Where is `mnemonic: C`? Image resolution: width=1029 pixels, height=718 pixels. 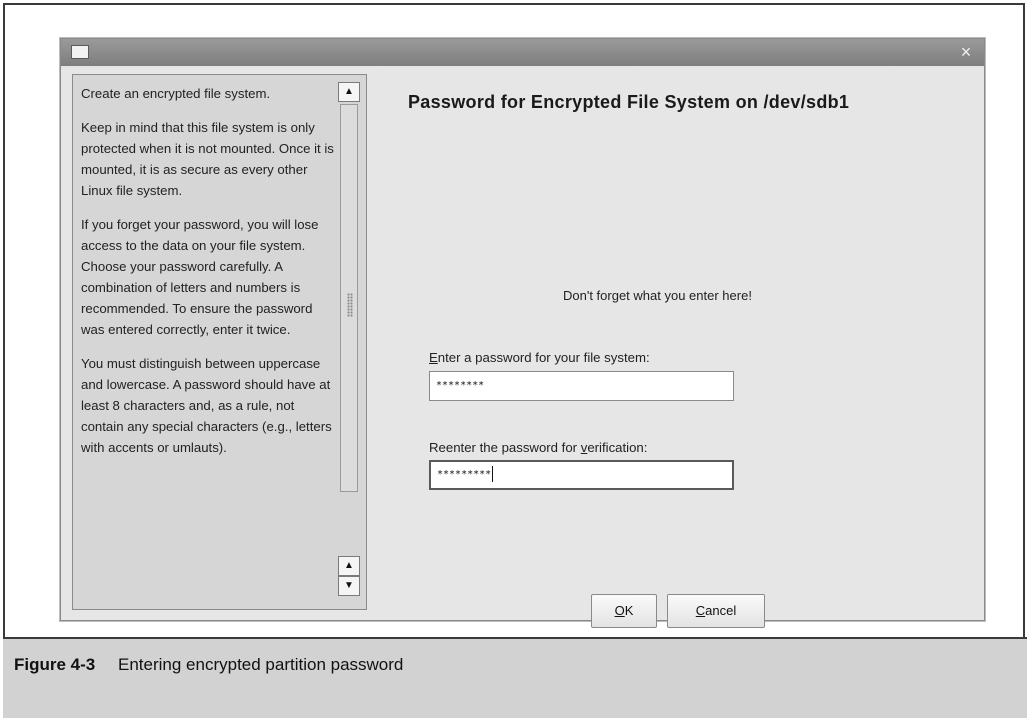
mnemonic: C is located at coordinates (700, 610).